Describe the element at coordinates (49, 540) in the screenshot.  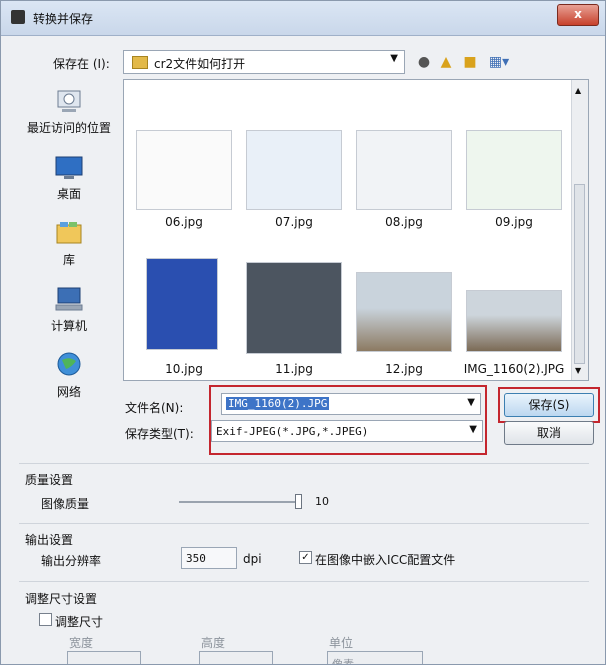
I see `output-section-title: 输出设置` at that location.